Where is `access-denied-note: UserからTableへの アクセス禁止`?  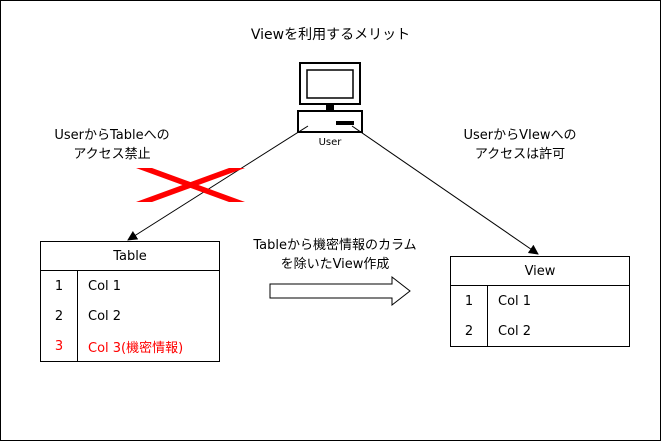 access-denied-note: UserからTableへの アクセス禁止 is located at coordinates (112, 145).